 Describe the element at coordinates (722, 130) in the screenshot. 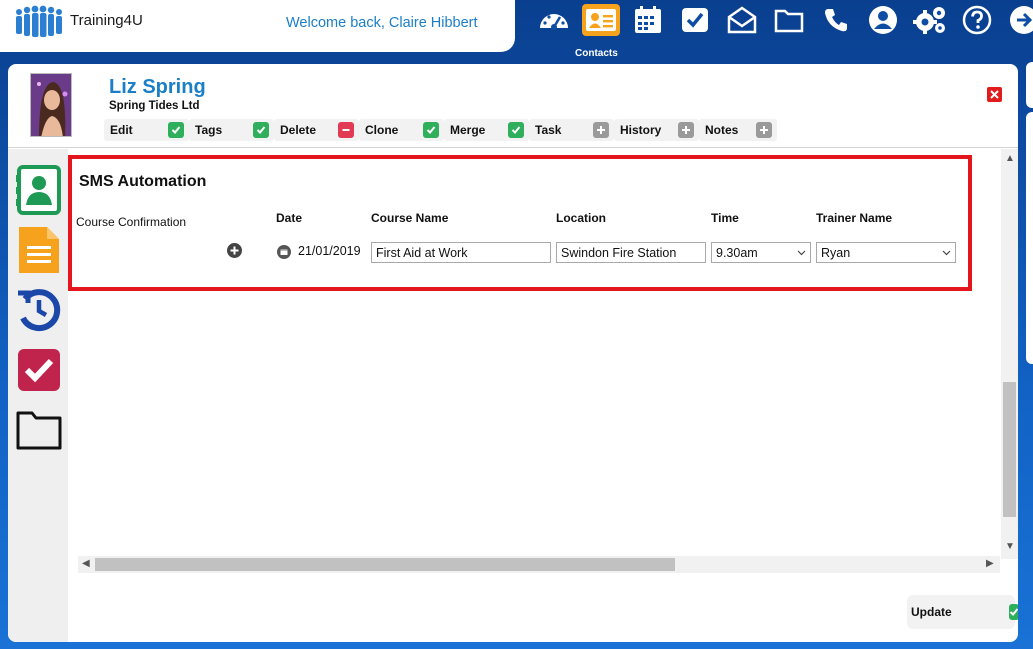

I see `notes-label: Notes` at that location.